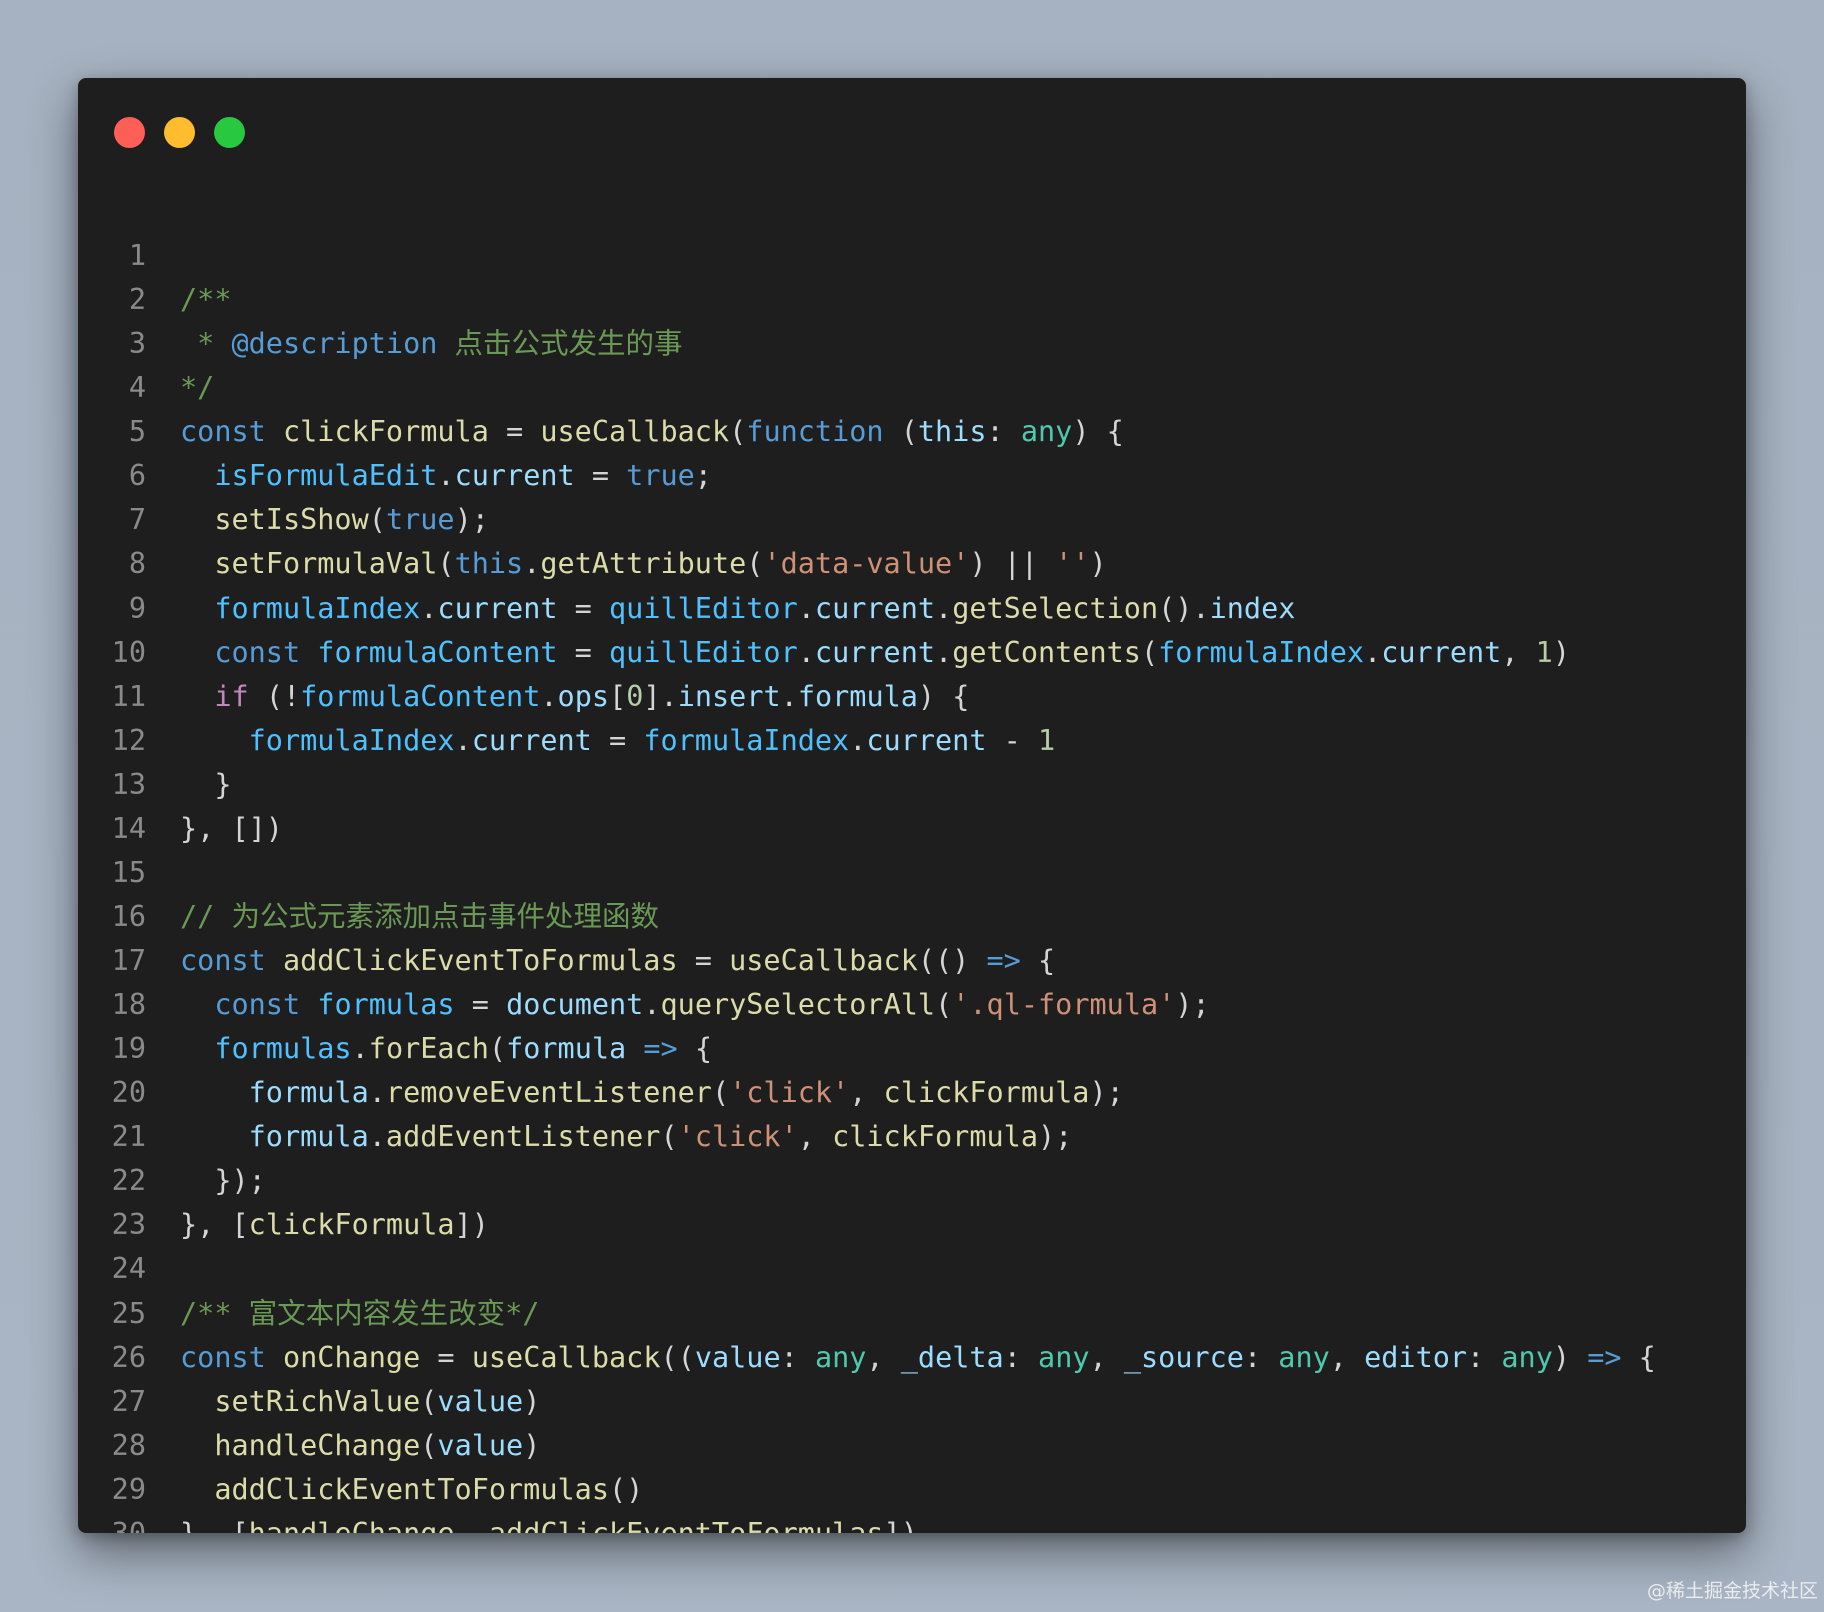 Image resolution: width=1824 pixels, height=1612 pixels. What do you see at coordinates (1184, 608) in the screenshot?
I see `code-token: ().` at bounding box center [1184, 608].